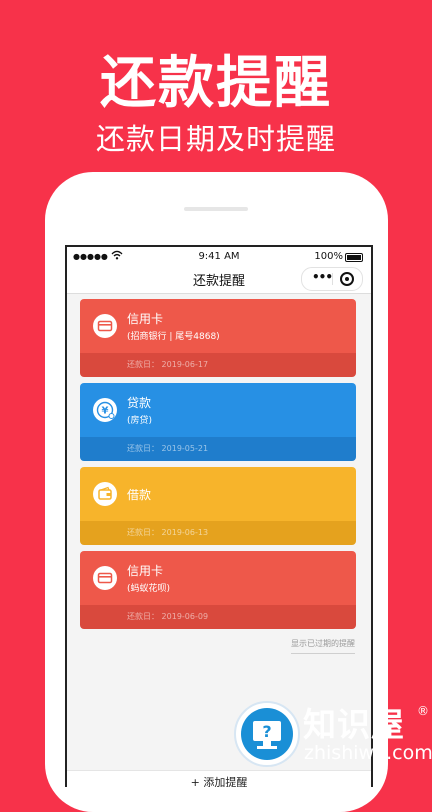  I want to click on phone-speaker, so click(216, 209).